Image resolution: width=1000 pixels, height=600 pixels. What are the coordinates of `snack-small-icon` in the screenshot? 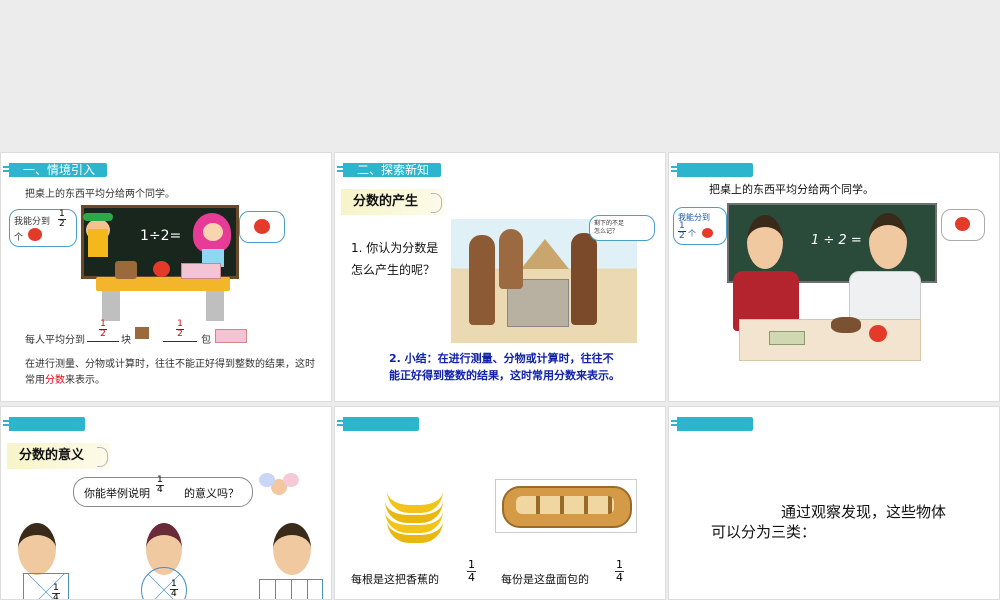 It's located at (231, 336).